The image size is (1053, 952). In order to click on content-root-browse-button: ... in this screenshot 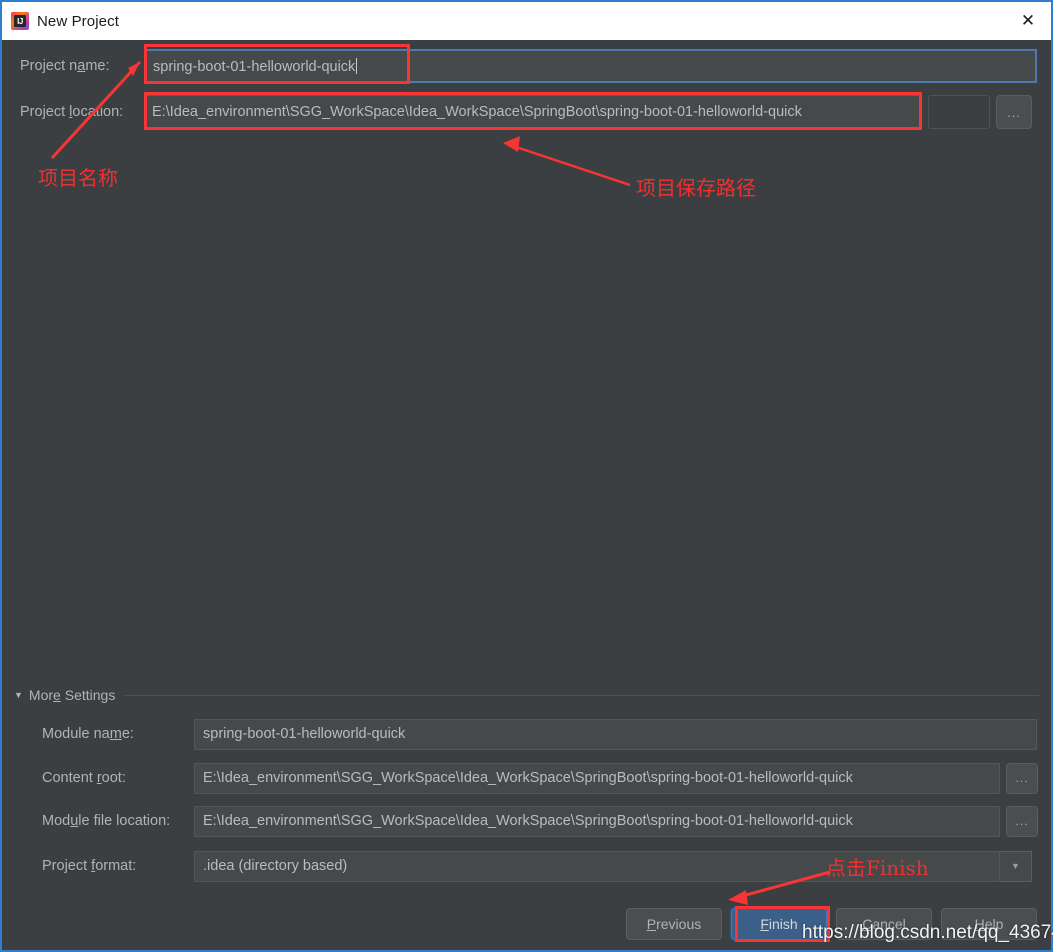, I will do `click(1022, 778)`.